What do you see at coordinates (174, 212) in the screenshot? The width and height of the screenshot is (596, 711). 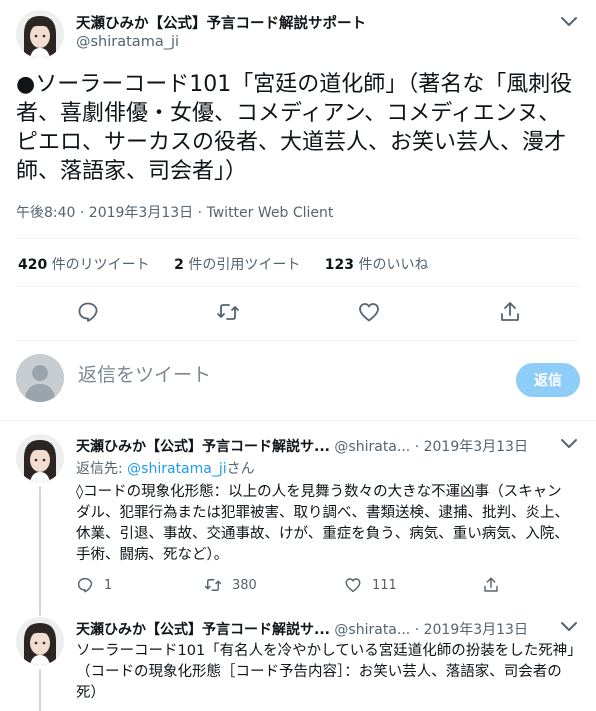 I see `tweet-timestamp: 午後8:40 · 2019年3月13日 · Twitter Web Client` at bounding box center [174, 212].